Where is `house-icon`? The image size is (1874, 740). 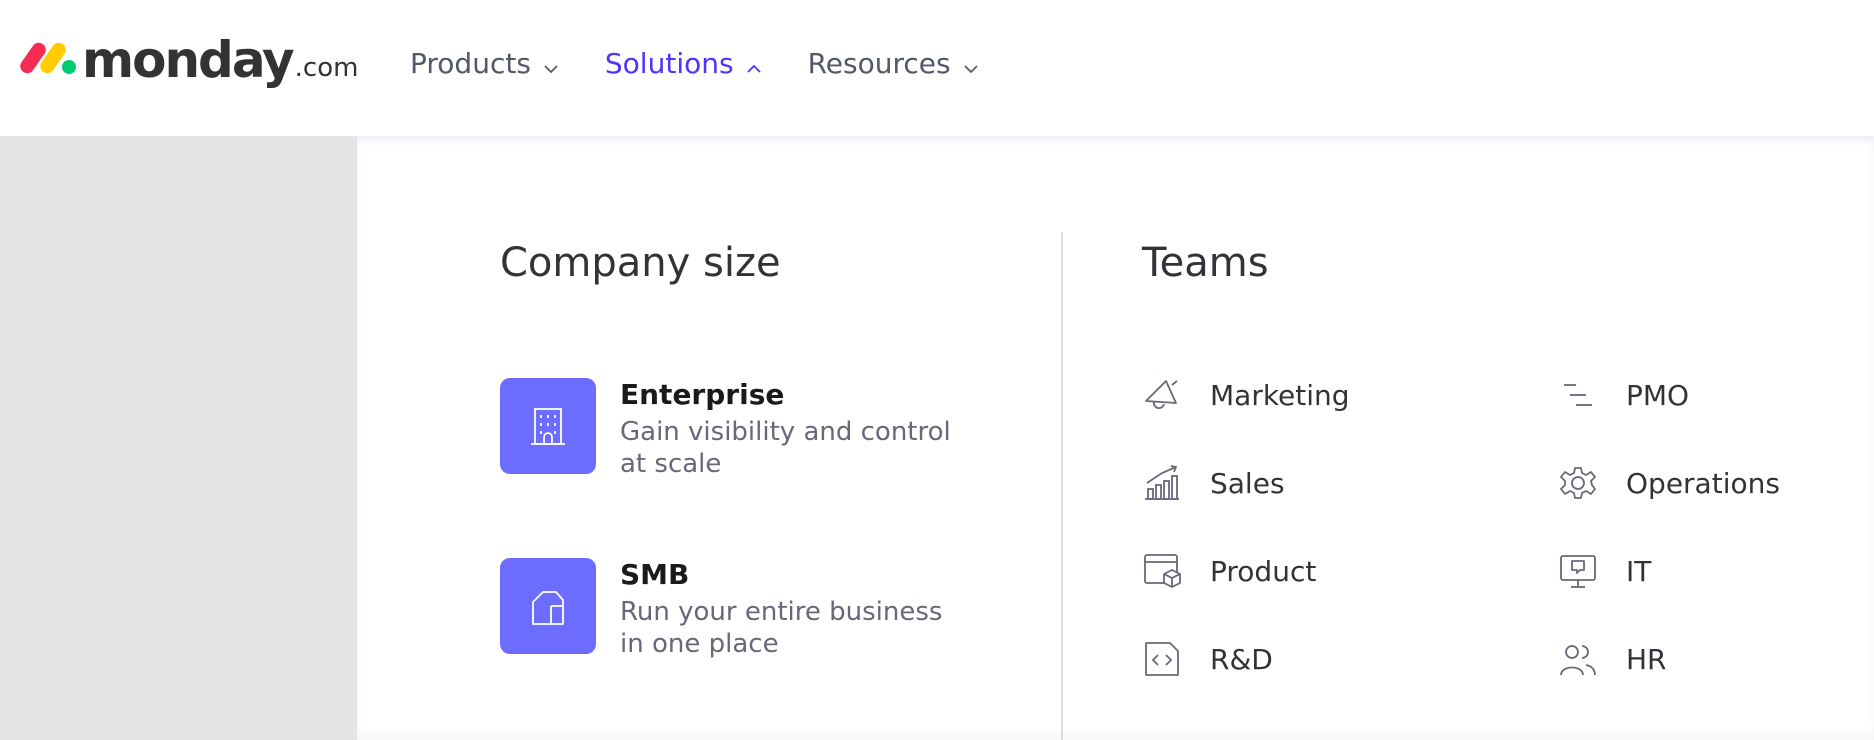
house-icon is located at coordinates (548, 606).